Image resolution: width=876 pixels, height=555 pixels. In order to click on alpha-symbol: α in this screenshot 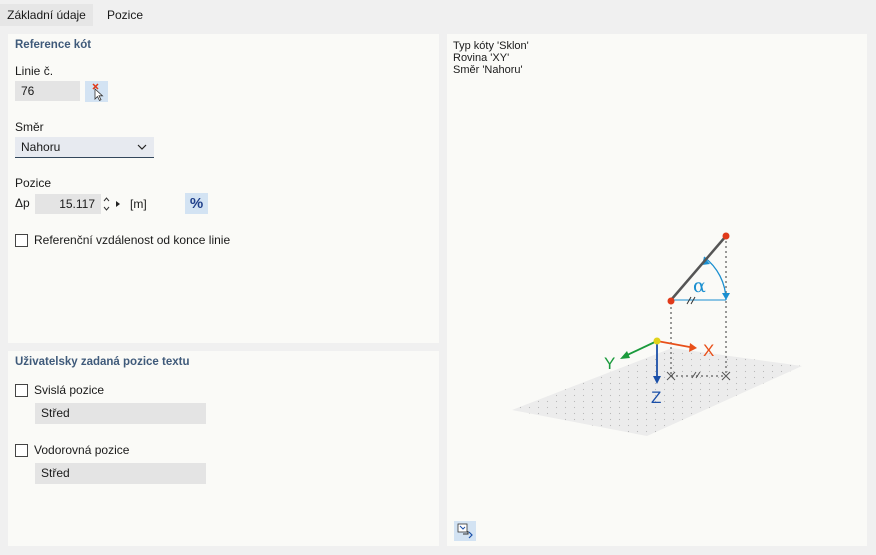, I will do `click(699, 286)`.